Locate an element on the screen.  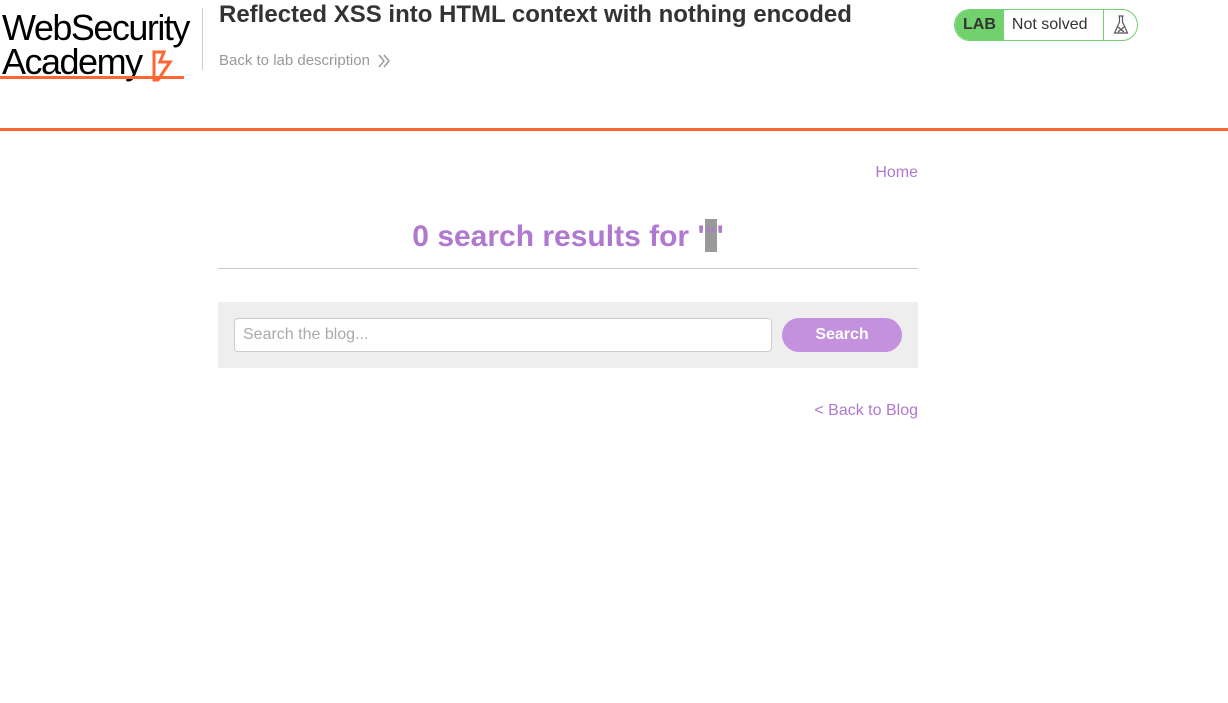
home-link: Home is located at coordinates (896, 173).